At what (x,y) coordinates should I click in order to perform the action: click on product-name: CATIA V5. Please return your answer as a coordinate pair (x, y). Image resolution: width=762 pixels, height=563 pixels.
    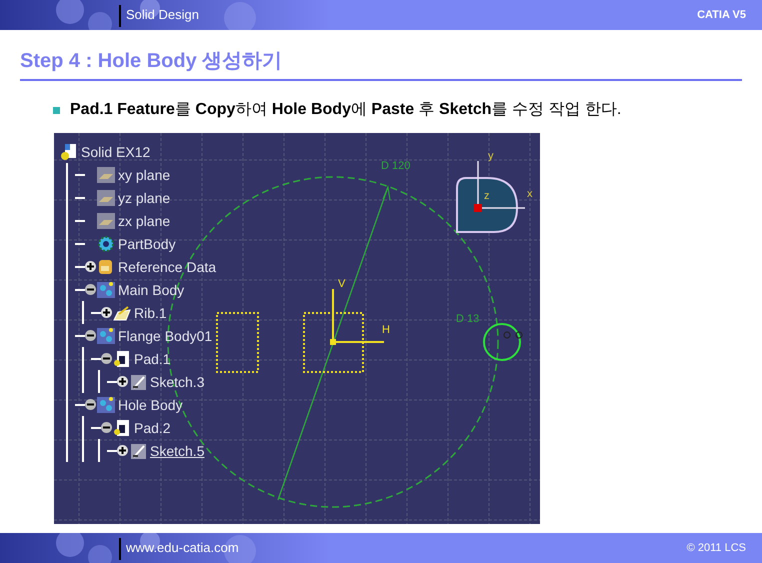
    Looking at the image, I should click on (721, 15).